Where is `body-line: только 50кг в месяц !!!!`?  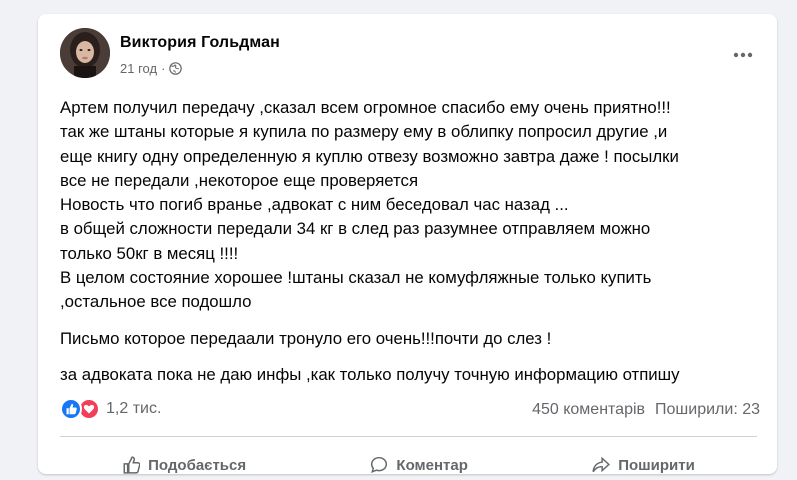
body-line: только 50кг в месяц !!!! is located at coordinates (149, 253).